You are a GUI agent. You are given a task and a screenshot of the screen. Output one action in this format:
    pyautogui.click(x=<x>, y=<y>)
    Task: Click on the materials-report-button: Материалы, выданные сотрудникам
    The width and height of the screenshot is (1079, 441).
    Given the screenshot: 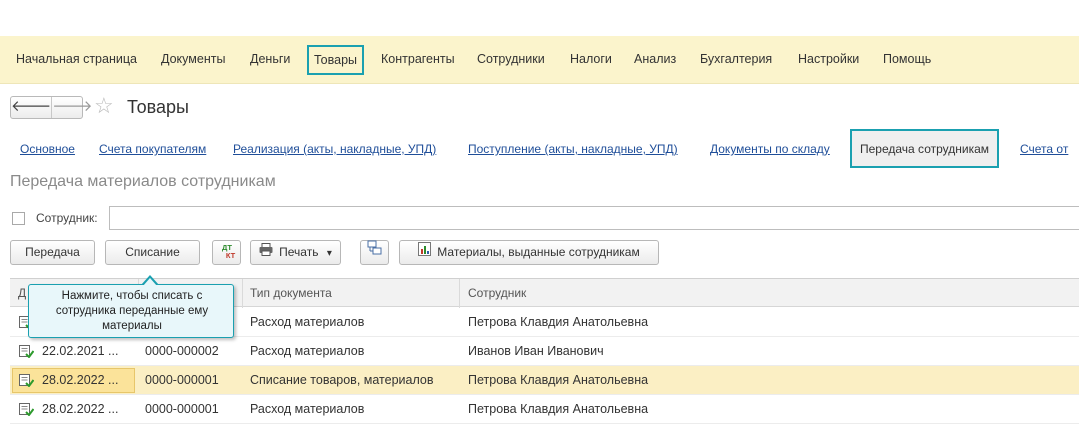 What is the action you would take?
    pyautogui.click(x=529, y=252)
    